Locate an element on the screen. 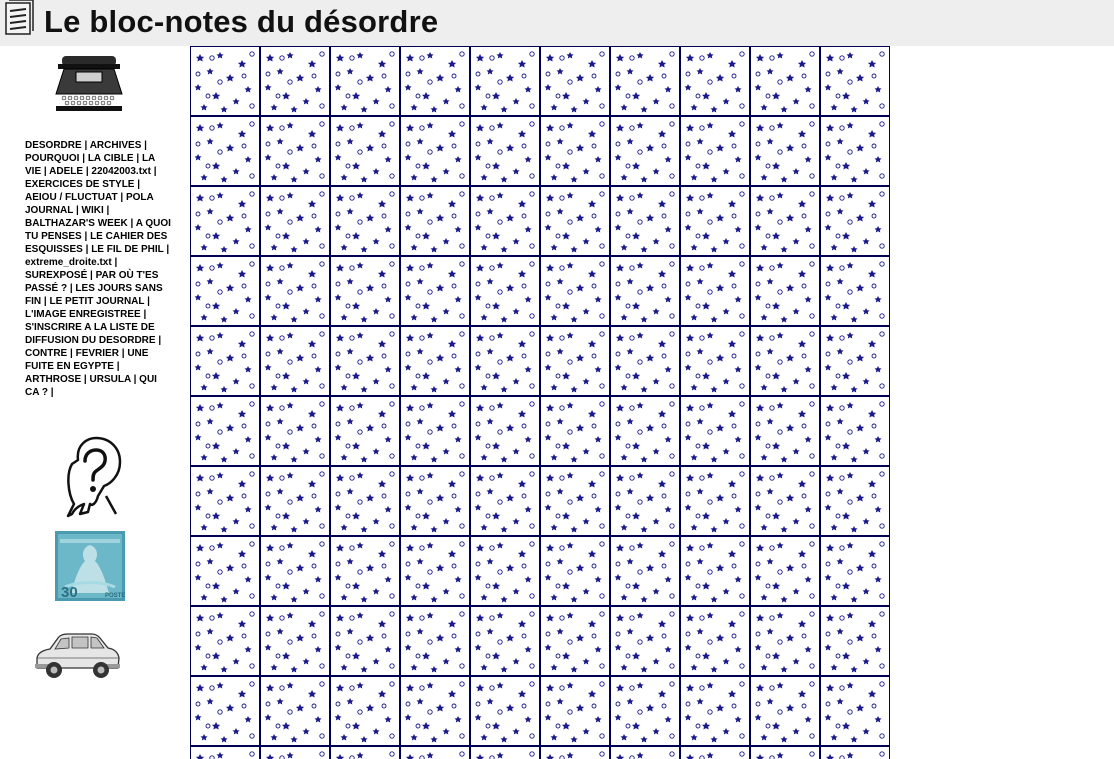 This screenshot has width=1114, height=759. nav-link: FEVRIER is located at coordinates (97, 353).